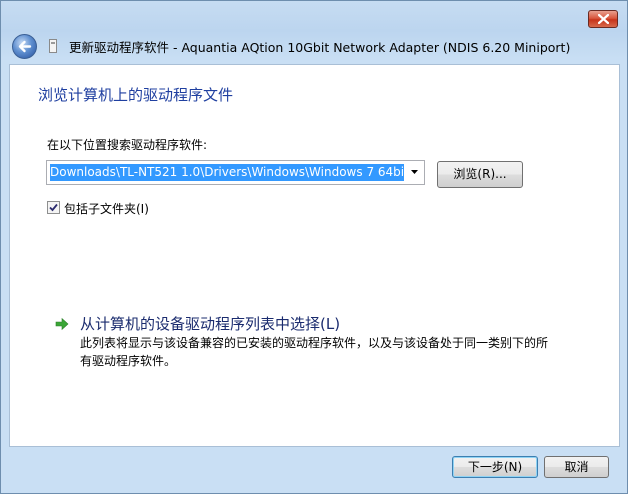  What do you see at coordinates (576, 467) in the screenshot?
I see `cancel-button: 取消` at bounding box center [576, 467].